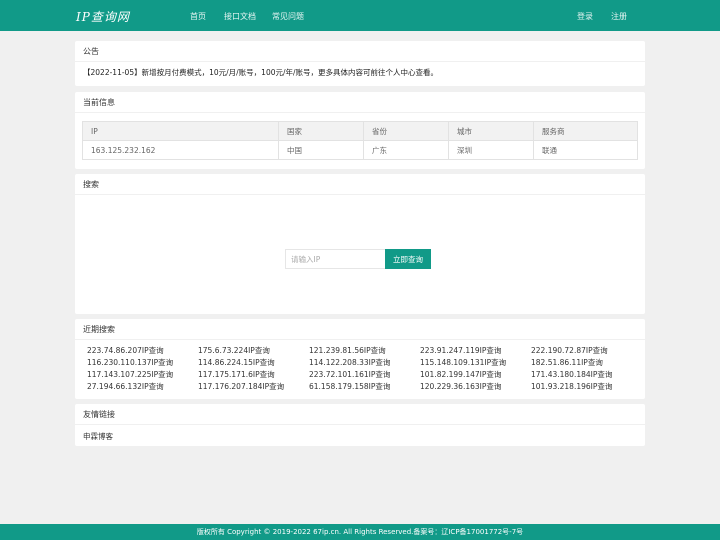  Describe the element at coordinates (253, 351) in the screenshot. I see `recent-search-link: 175.6.73.224IP查询` at that location.